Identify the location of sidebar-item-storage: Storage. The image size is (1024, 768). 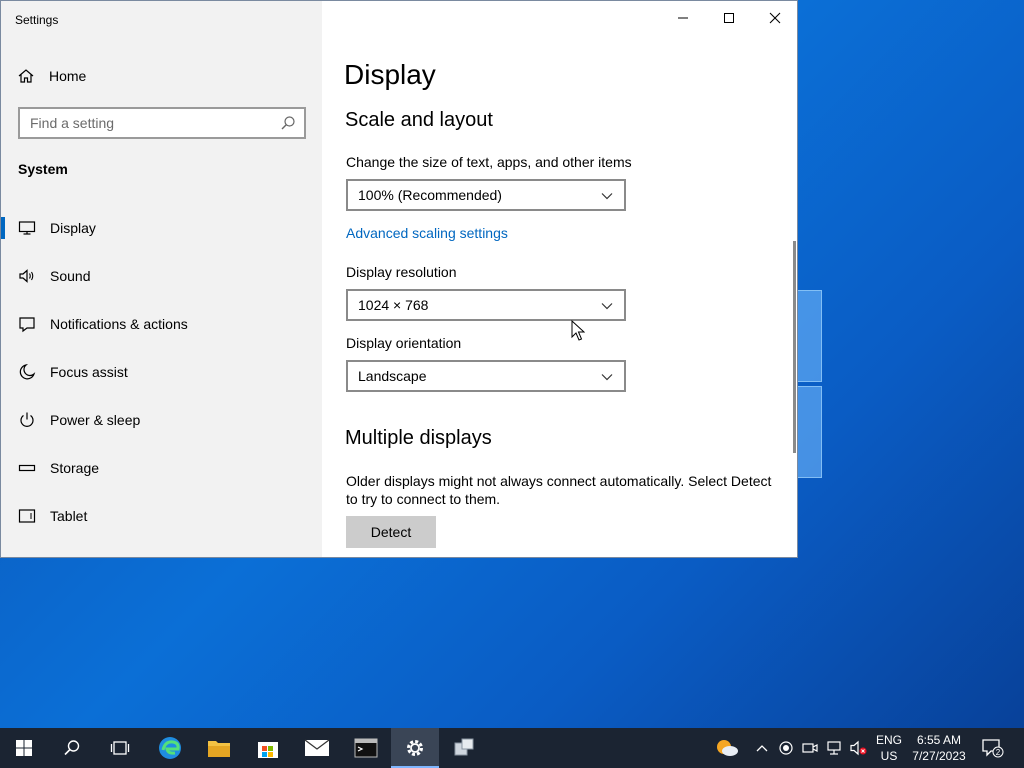
(161, 468).